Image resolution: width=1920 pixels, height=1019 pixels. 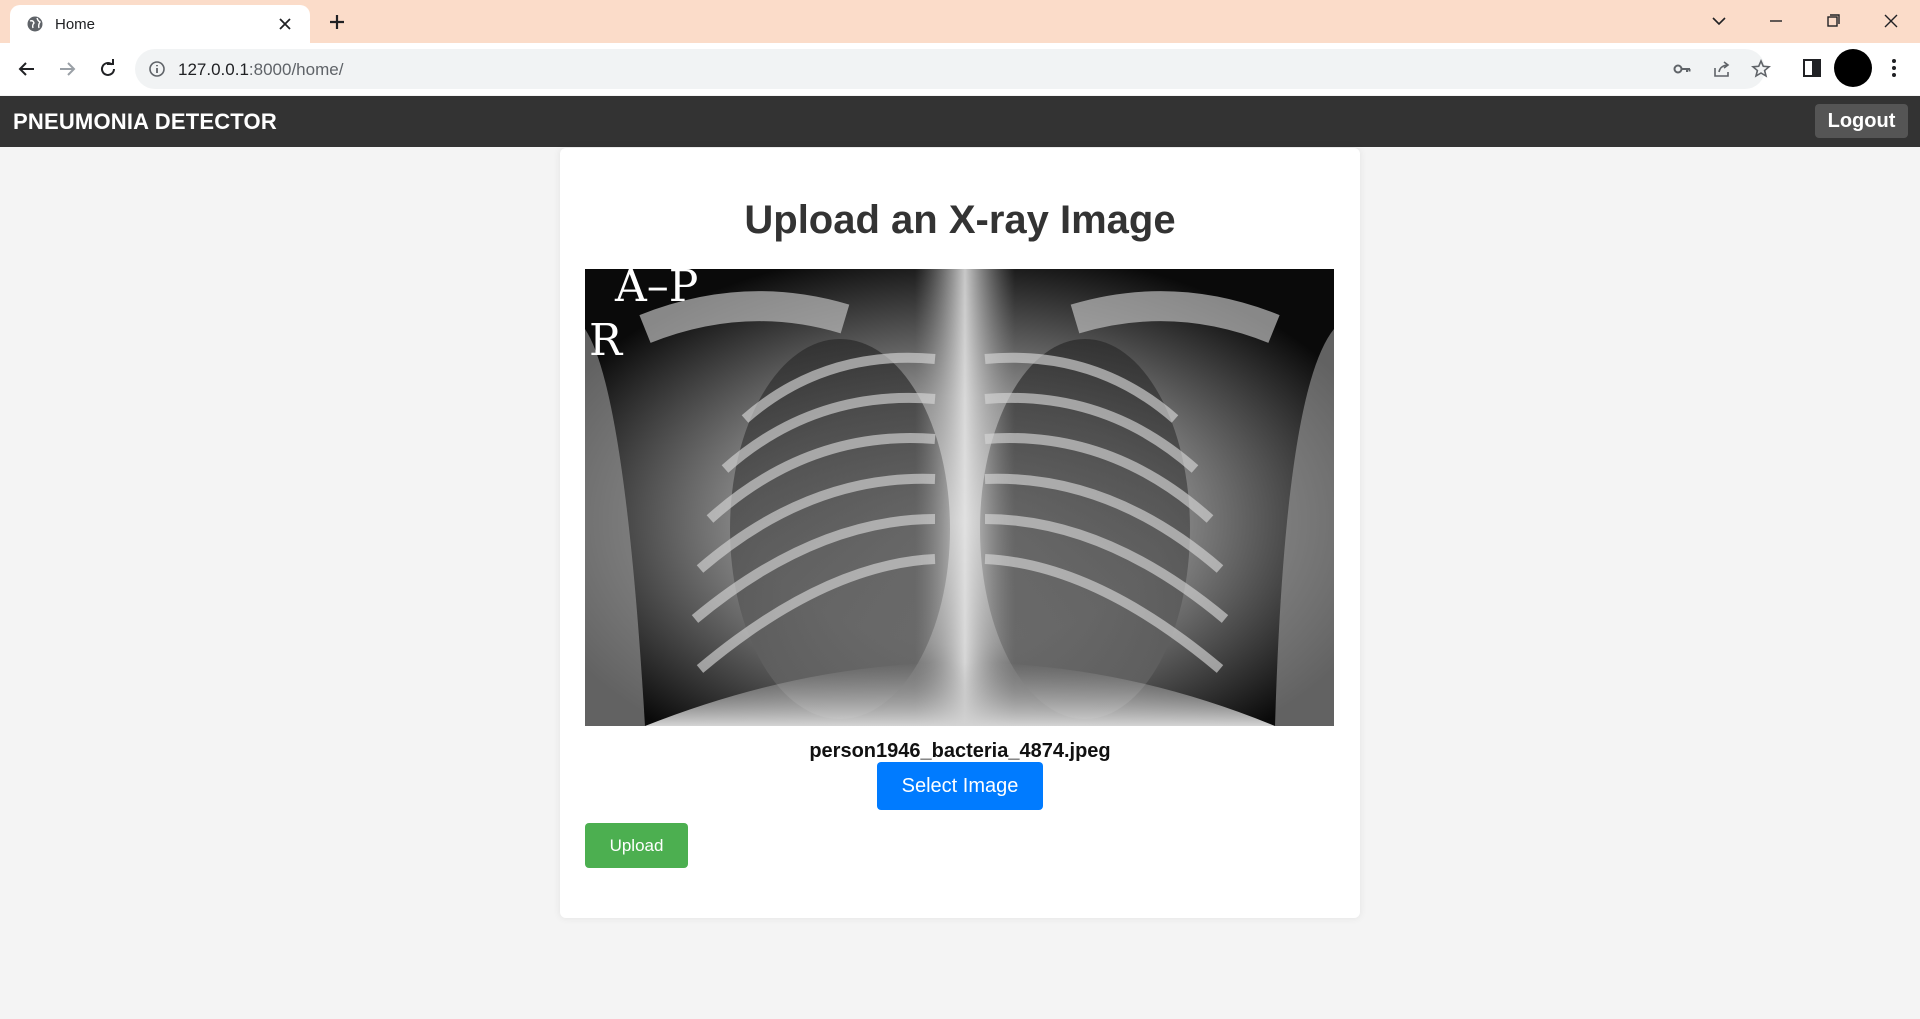 What do you see at coordinates (606, 340) in the screenshot?
I see `xray-marker-r: R` at bounding box center [606, 340].